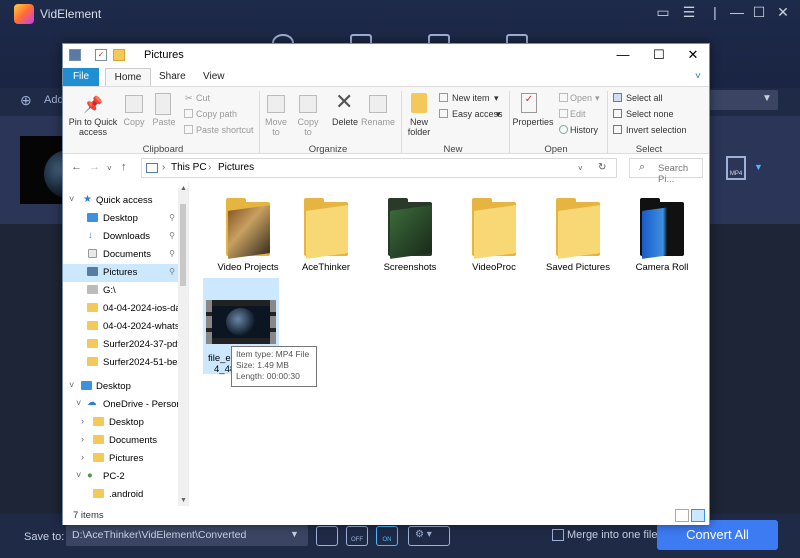  I want to click on explorer-close-icon: ✕, so click(693, 55).